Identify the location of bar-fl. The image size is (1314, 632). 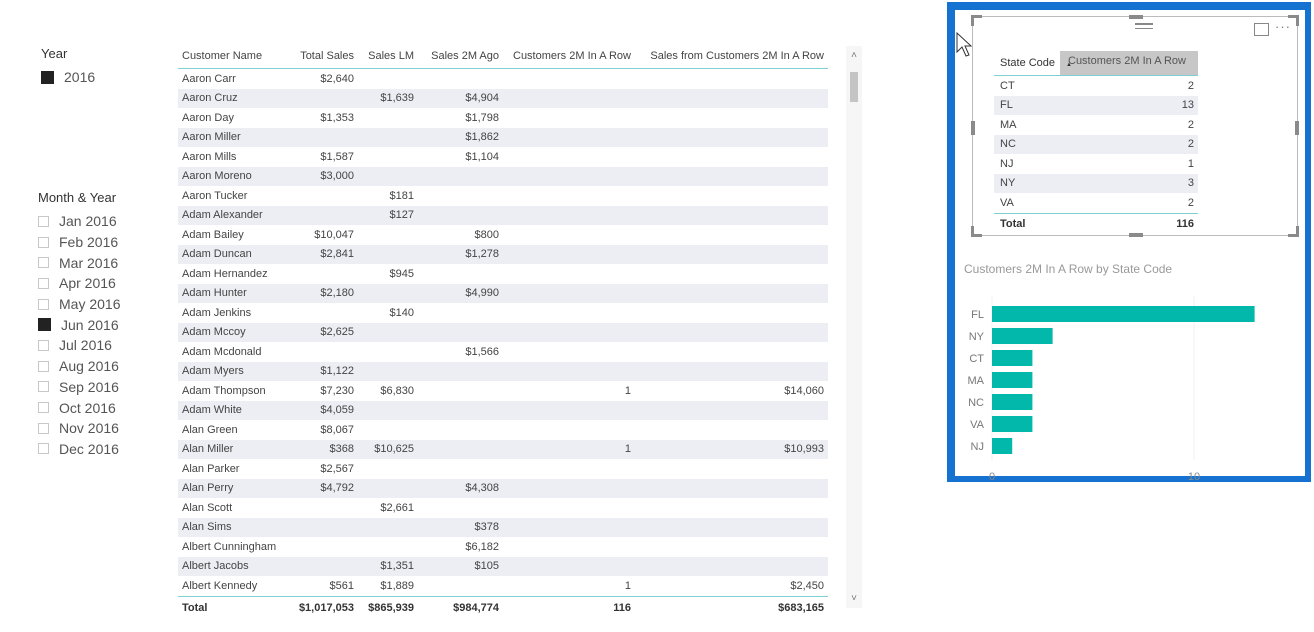
(1123, 314).